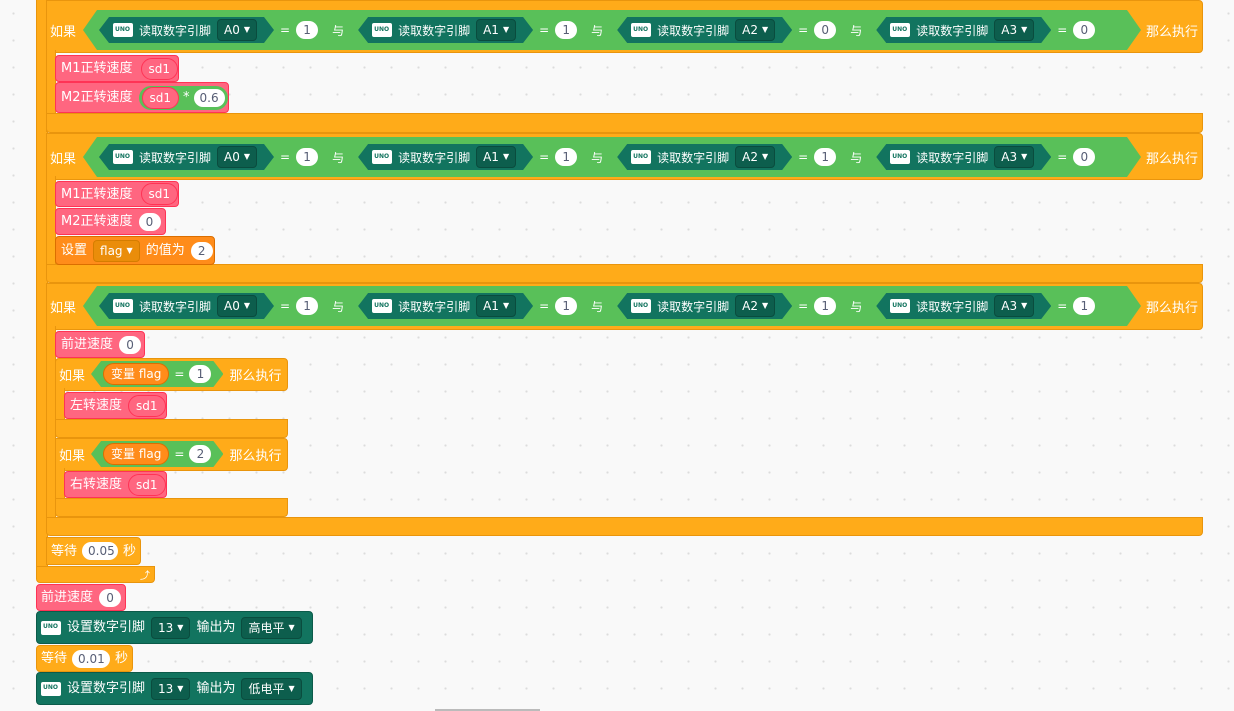 The image size is (1234, 711). What do you see at coordinates (110, 221) in the screenshot?
I see `m2-speed-block: M2正转速度 0` at bounding box center [110, 221].